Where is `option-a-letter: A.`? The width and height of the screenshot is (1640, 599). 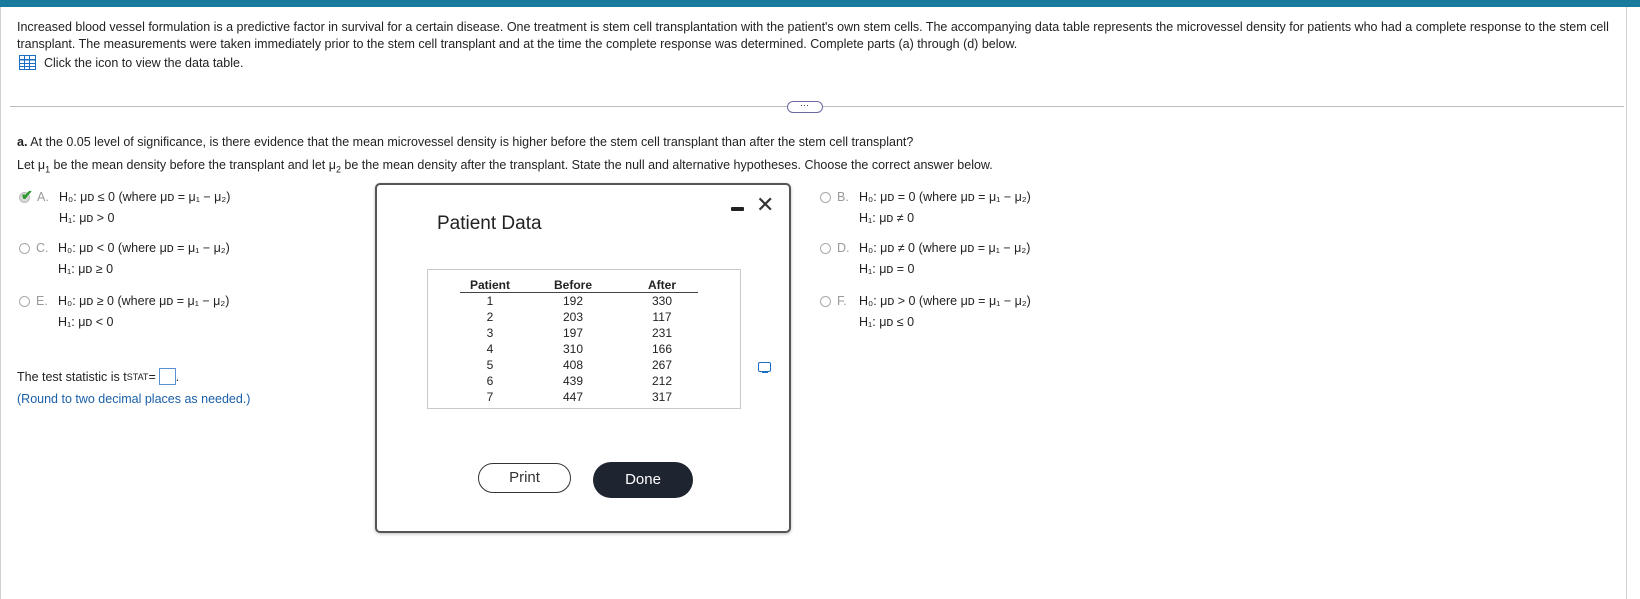
option-a-letter: A. is located at coordinates (43, 197).